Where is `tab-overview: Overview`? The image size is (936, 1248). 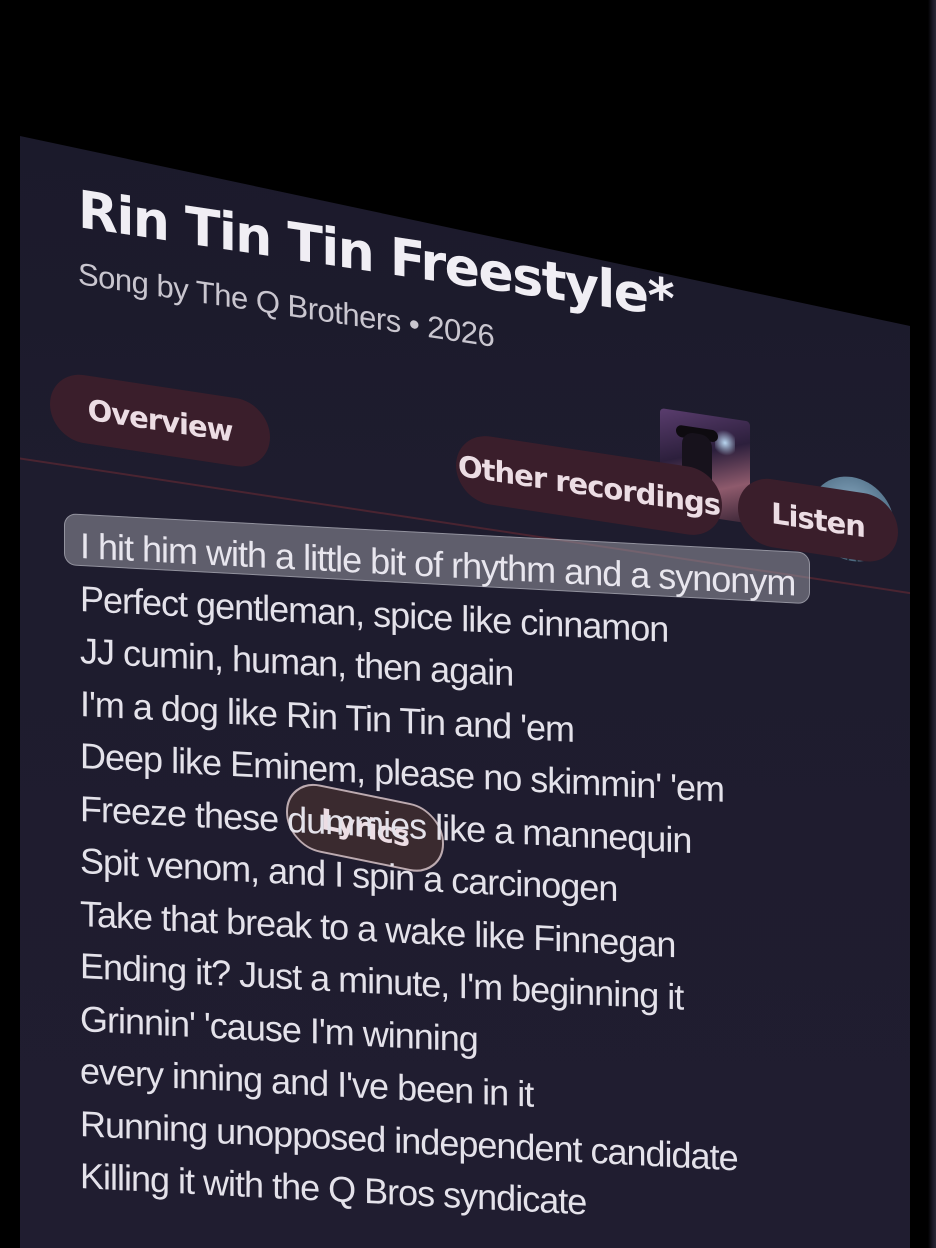 tab-overview: Overview is located at coordinates (160, 421).